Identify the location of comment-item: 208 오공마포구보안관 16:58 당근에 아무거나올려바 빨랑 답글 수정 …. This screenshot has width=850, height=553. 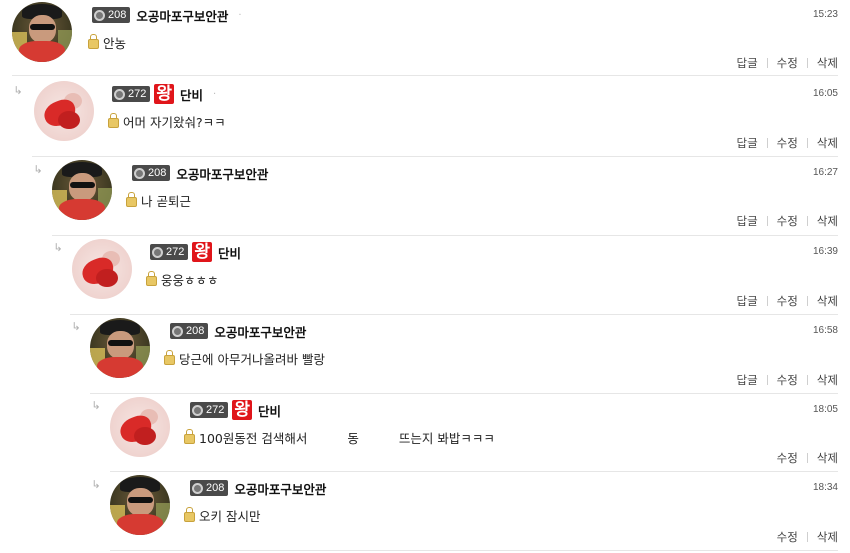
(464, 355).